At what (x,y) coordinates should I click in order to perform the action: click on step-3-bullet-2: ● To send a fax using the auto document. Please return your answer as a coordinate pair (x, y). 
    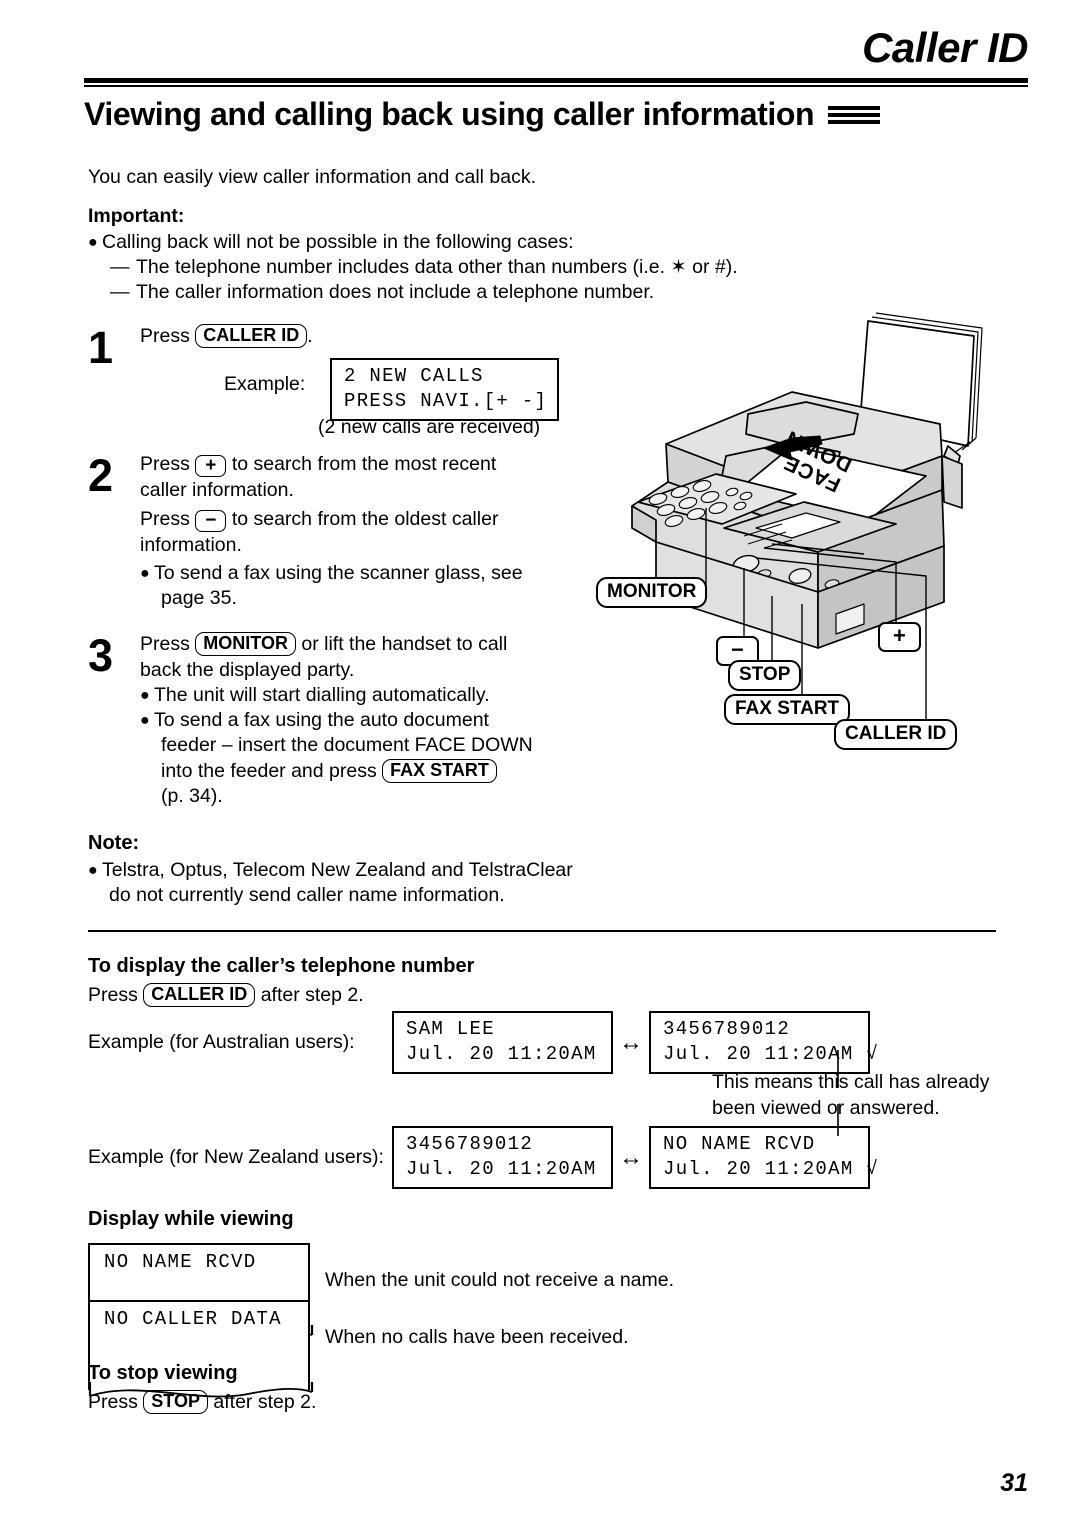
    Looking at the image, I should click on (375, 720).